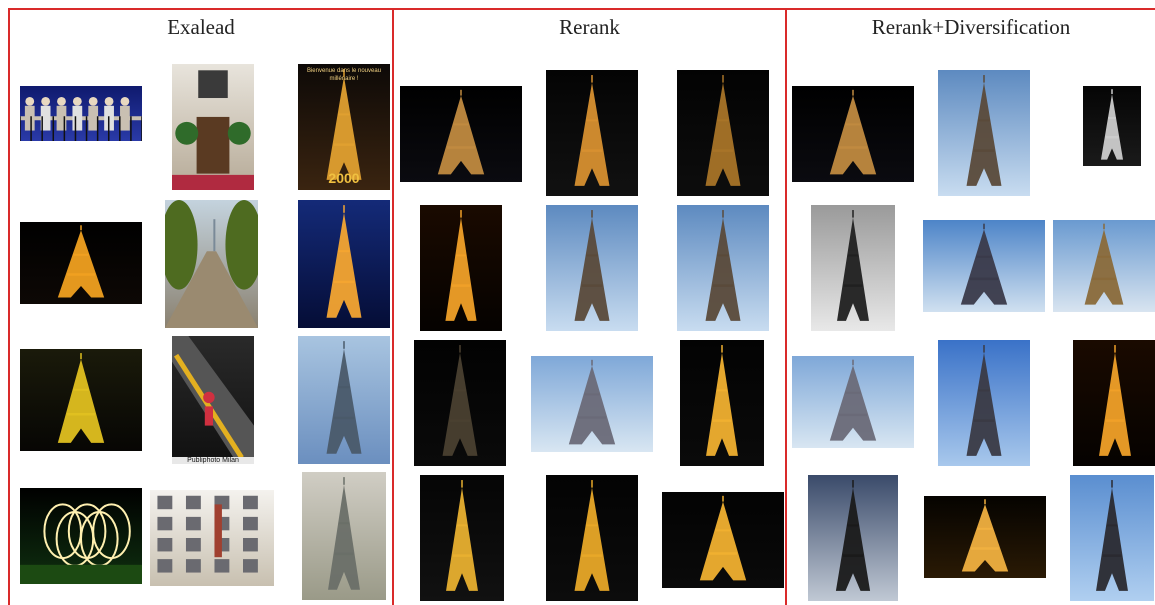 This screenshot has height=605, width=1155. Describe the element at coordinates (581, 9) in the screenshot. I see `frame-top-border` at that location.